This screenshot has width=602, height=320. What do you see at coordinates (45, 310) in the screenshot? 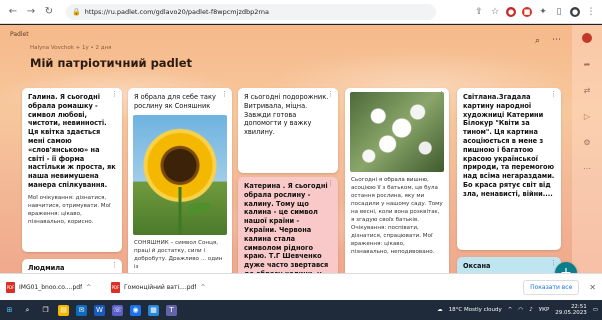
I see `task-view-icon: ❐` at bounding box center [45, 310].